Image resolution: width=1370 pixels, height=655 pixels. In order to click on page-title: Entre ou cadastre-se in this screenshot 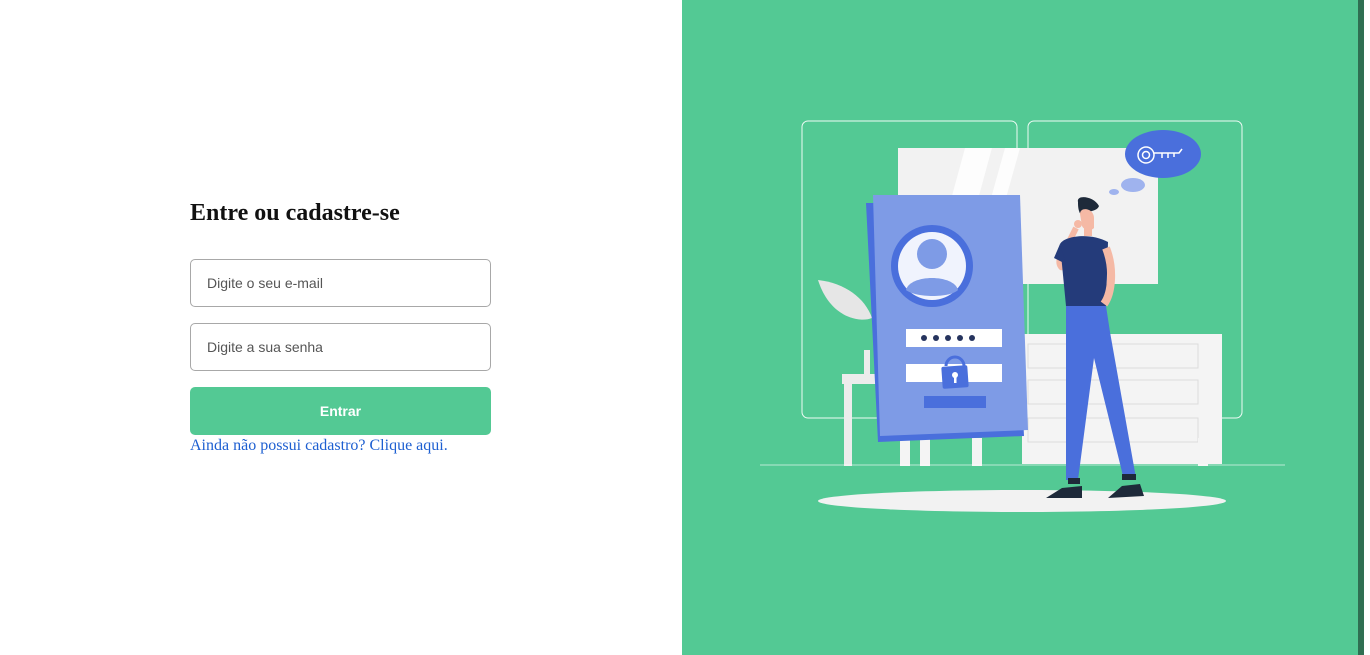, I will do `click(295, 213)`.